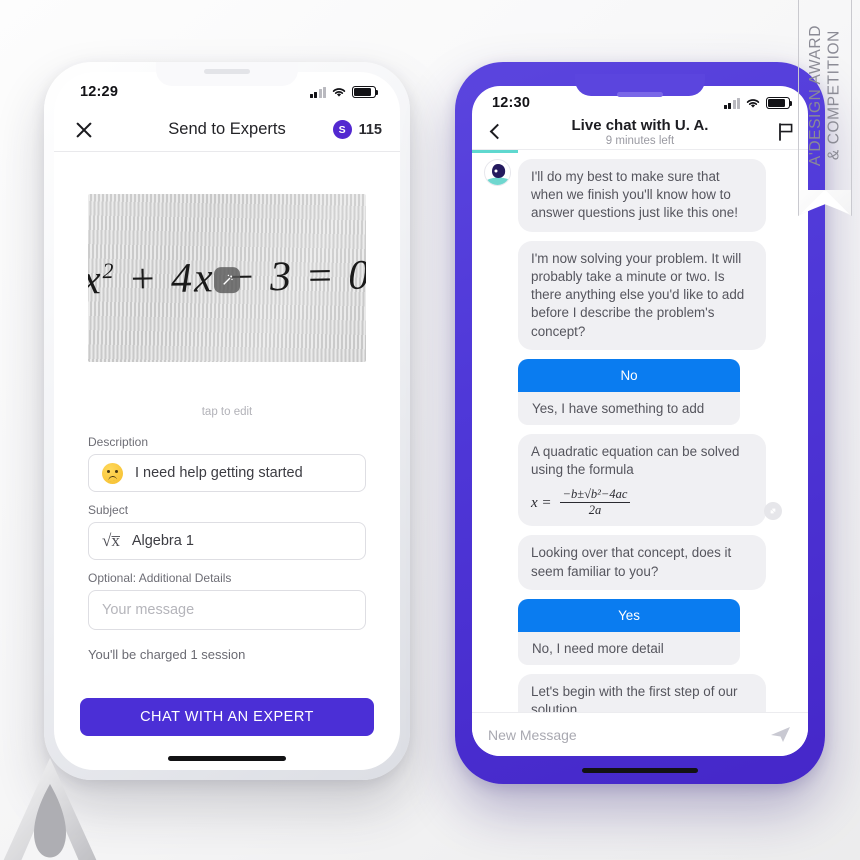 The width and height of the screenshot is (860, 860). I want to click on additional-details-field: Your message, so click(227, 610).